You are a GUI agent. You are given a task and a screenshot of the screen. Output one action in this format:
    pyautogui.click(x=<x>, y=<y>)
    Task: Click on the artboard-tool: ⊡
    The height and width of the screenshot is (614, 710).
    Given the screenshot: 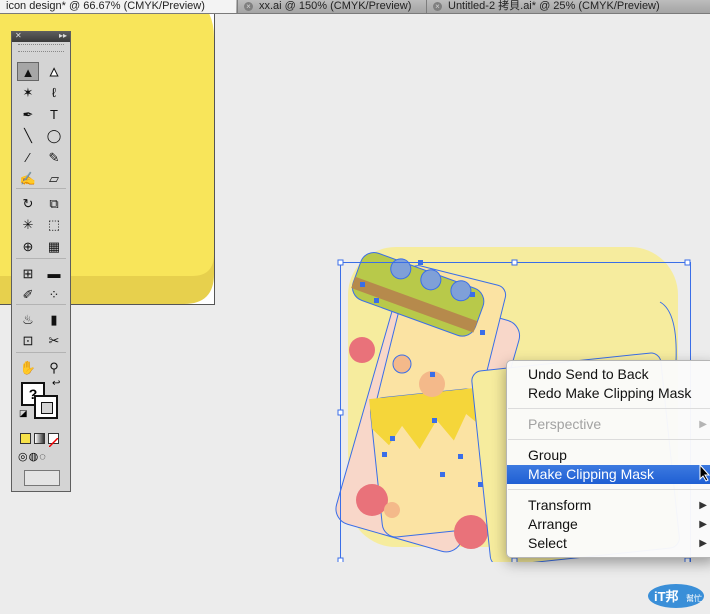 What is the action you would take?
    pyautogui.click(x=28, y=340)
    